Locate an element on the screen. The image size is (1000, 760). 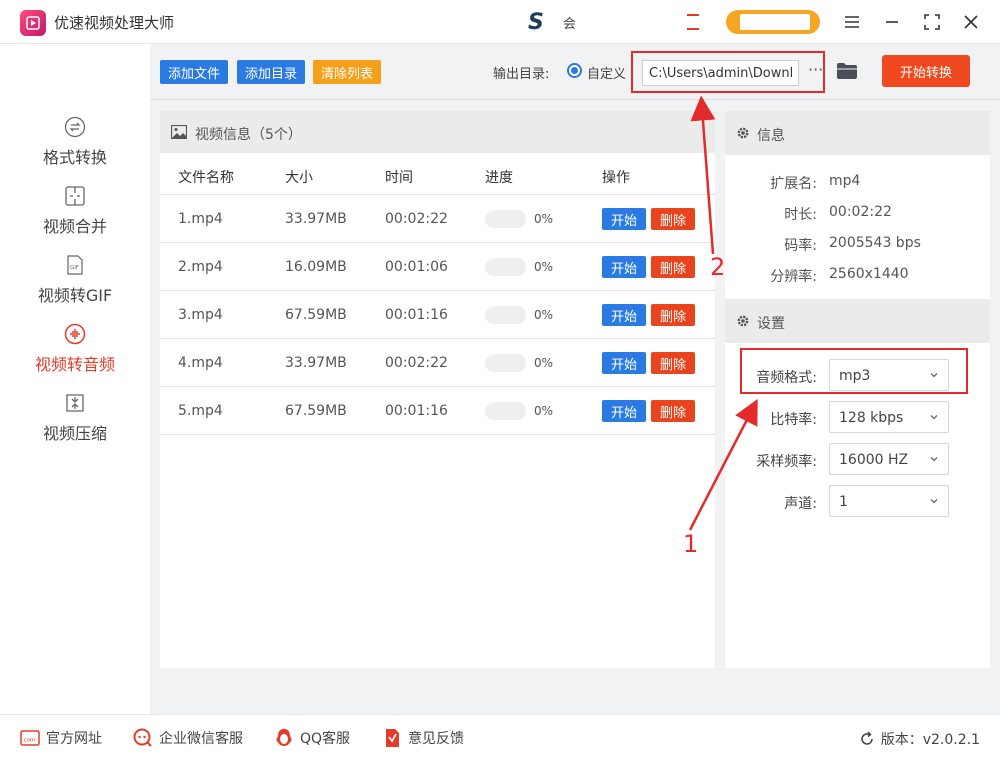
channel-label: 声道: is located at coordinates (800, 504).